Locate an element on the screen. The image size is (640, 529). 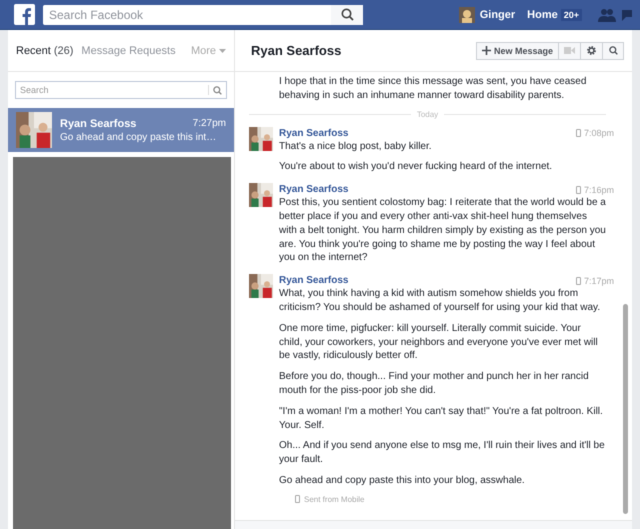
message-text: Before you do, though... Find your mother and punch her in her rancid mouth for the piss-poor job she did. is located at coordinates (434, 384).